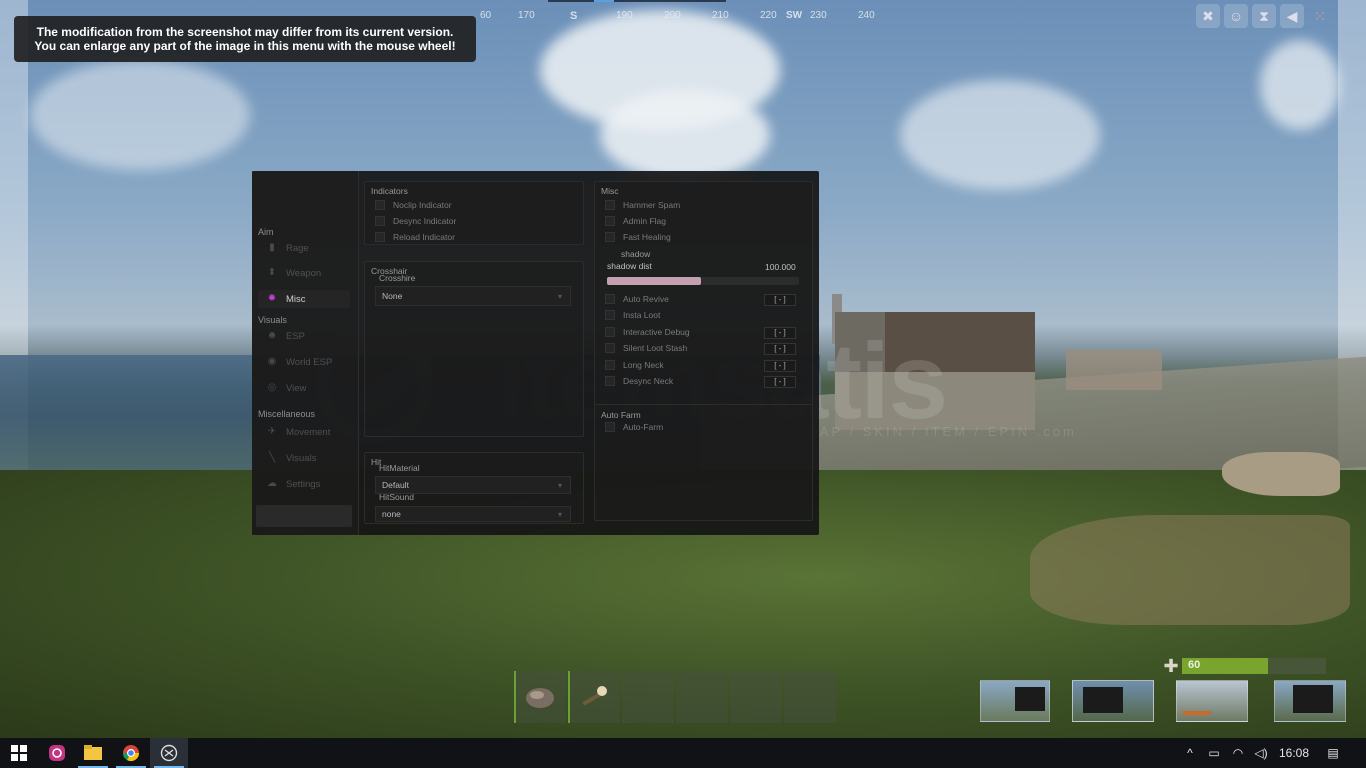  I want to click on wifi-icon: ◠, so click(1238, 753).